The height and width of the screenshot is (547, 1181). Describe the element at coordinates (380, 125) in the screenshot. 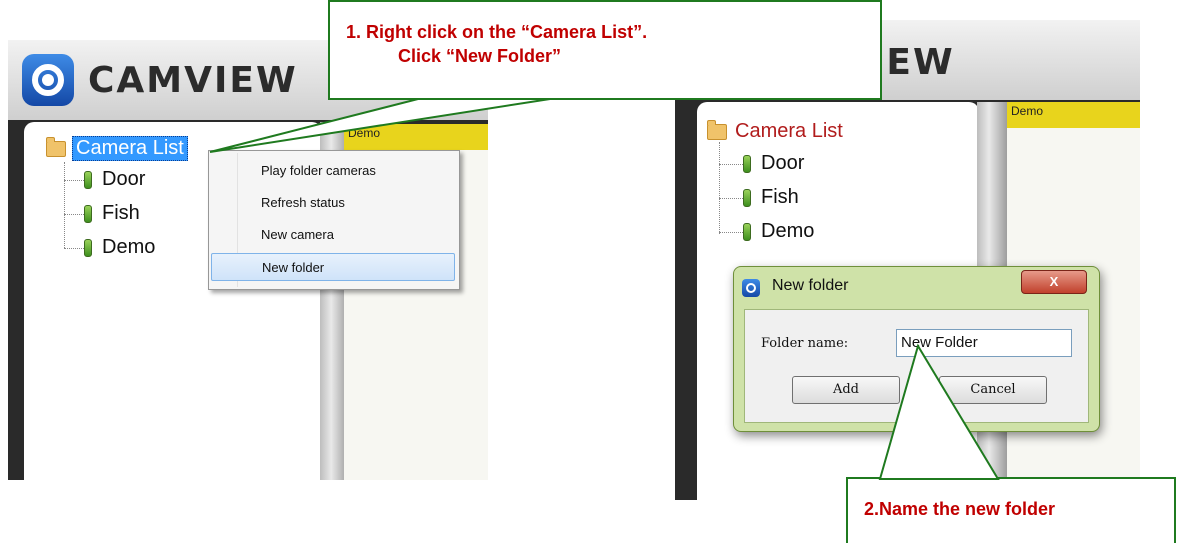

I see `callout1-pointer` at that location.